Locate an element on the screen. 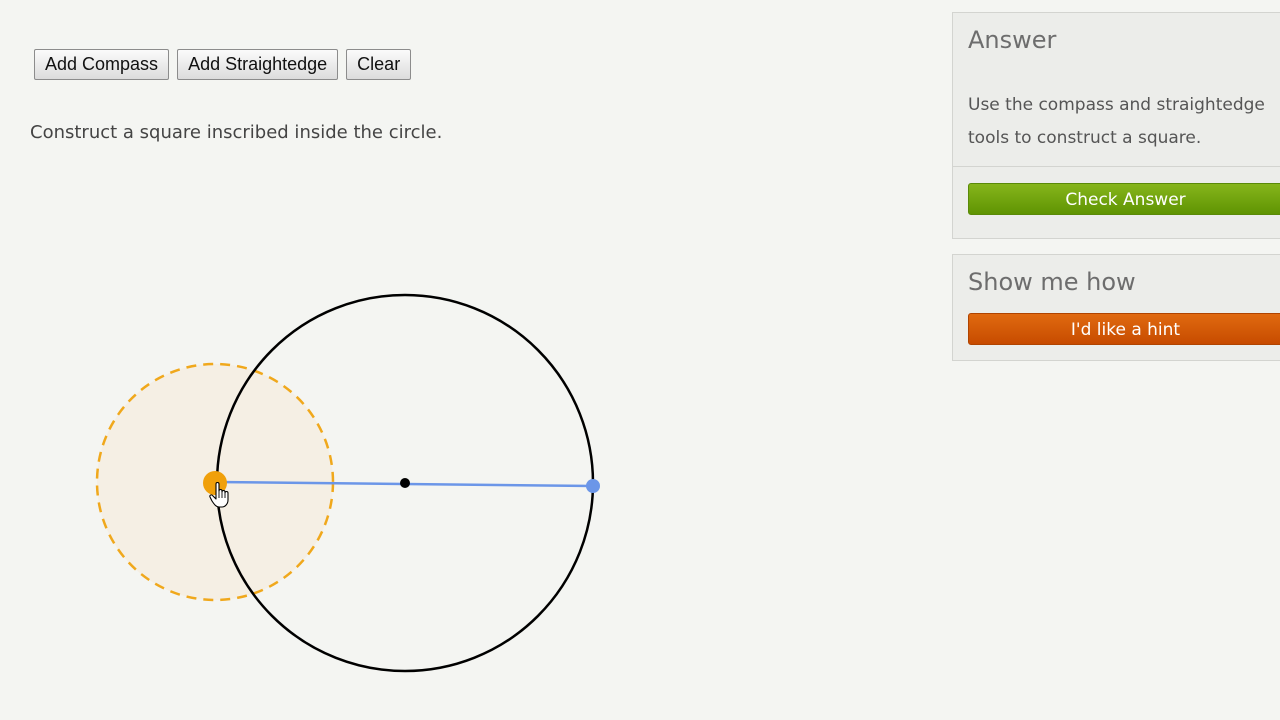  answer-panel-title: Answer is located at coordinates (1012, 40).